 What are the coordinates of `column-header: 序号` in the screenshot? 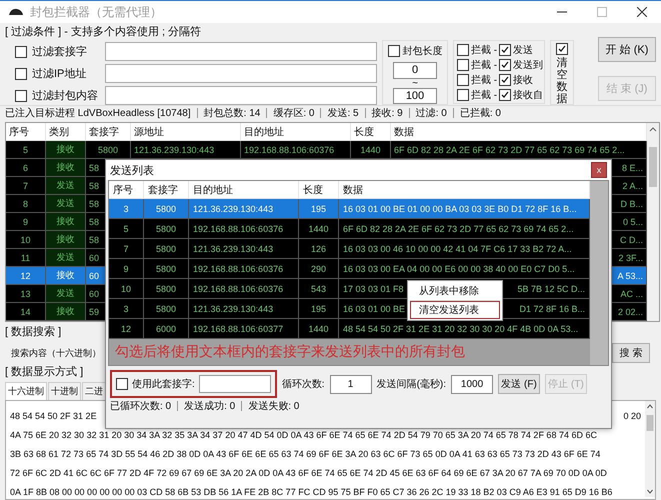 It's located at (26, 132).